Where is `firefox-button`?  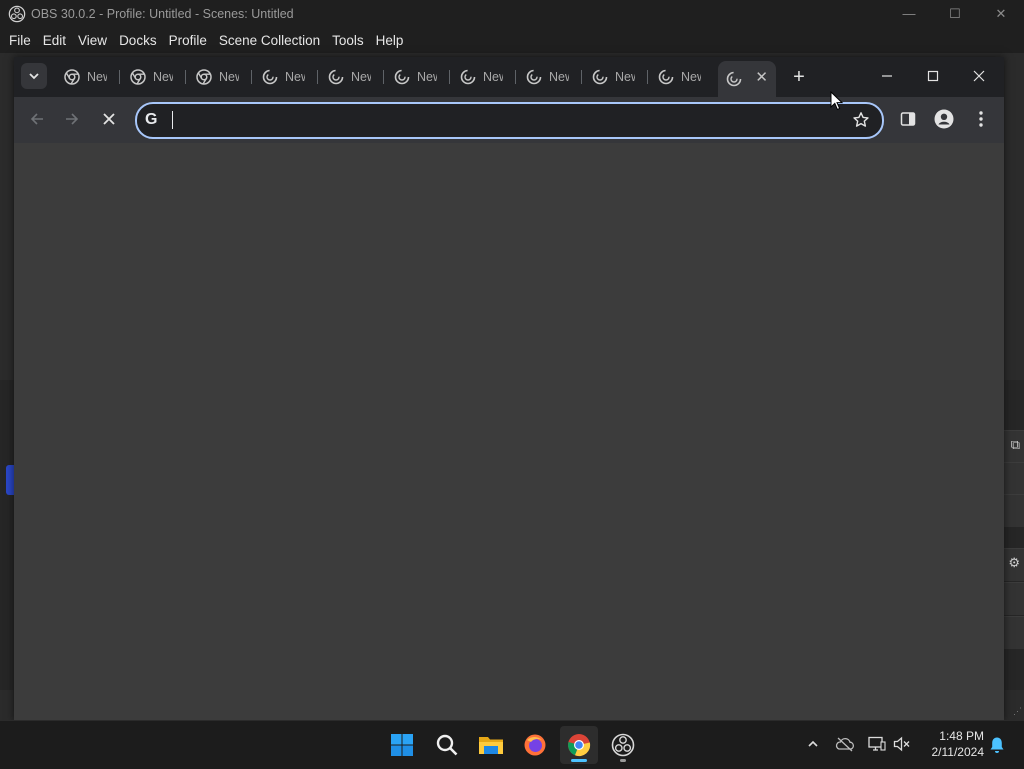 firefox-button is located at coordinates (535, 745).